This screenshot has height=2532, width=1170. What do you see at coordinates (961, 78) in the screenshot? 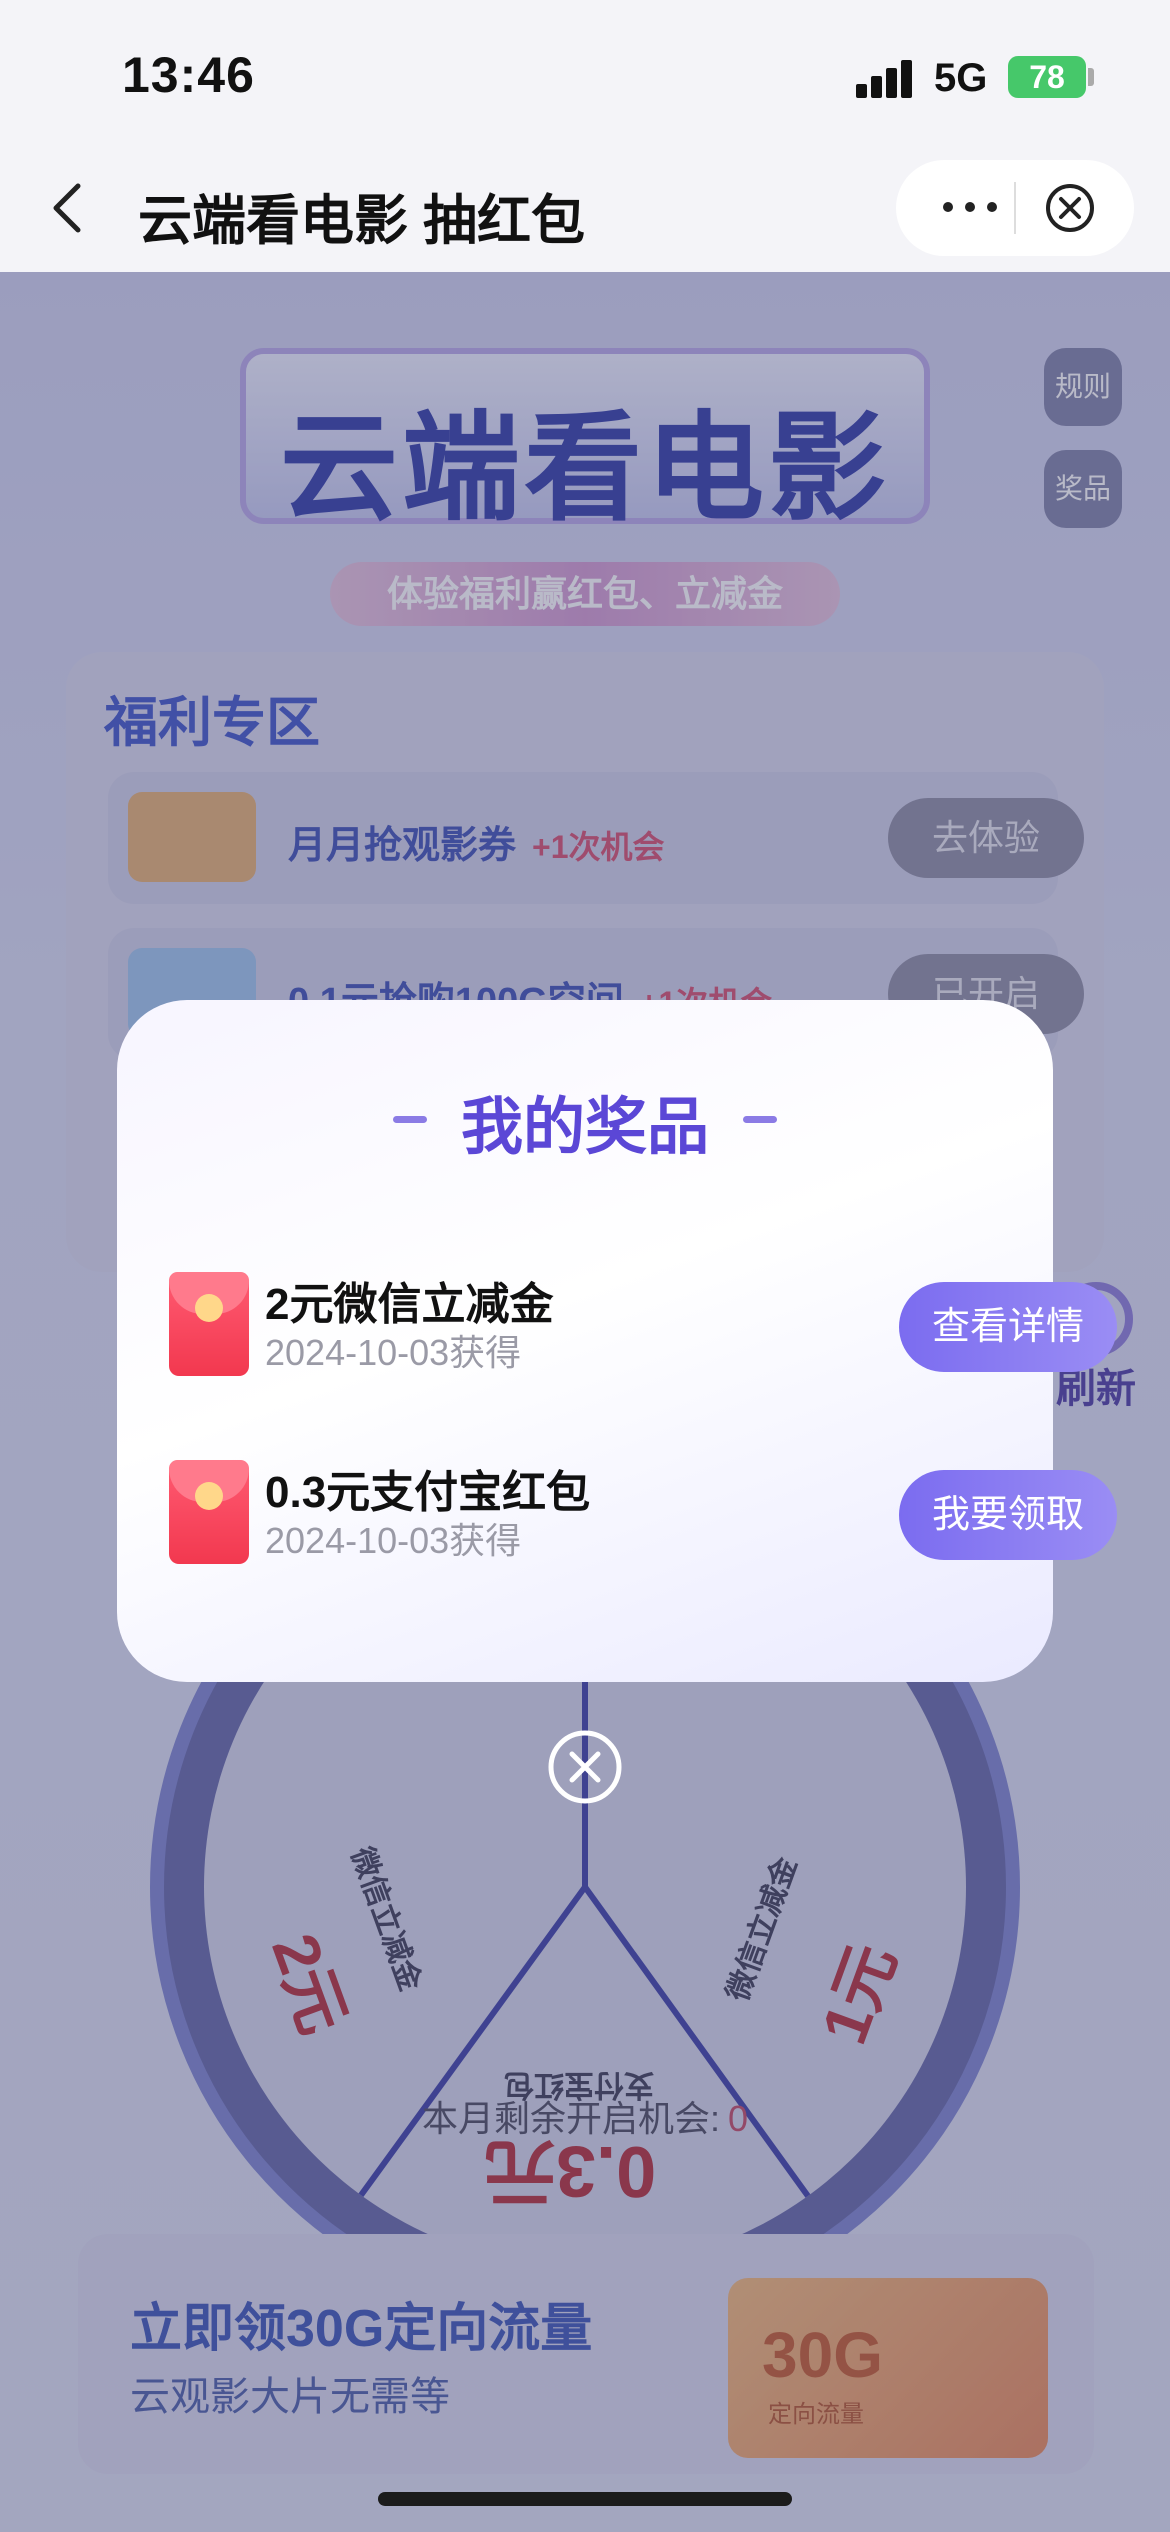
I see `network-type: 5G` at bounding box center [961, 78].